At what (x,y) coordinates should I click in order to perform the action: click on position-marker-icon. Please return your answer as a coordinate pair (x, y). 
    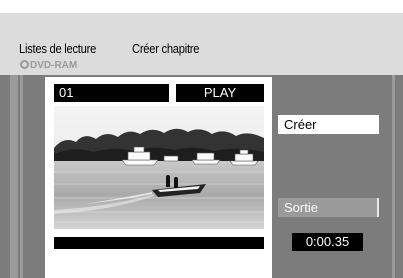
    Looking at the image, I should click on (71, 256).